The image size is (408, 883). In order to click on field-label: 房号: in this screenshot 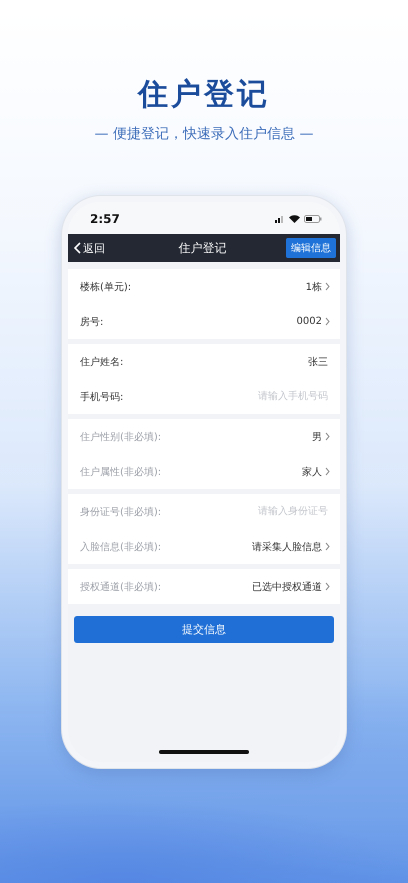, I will do `click(92, 322)`.